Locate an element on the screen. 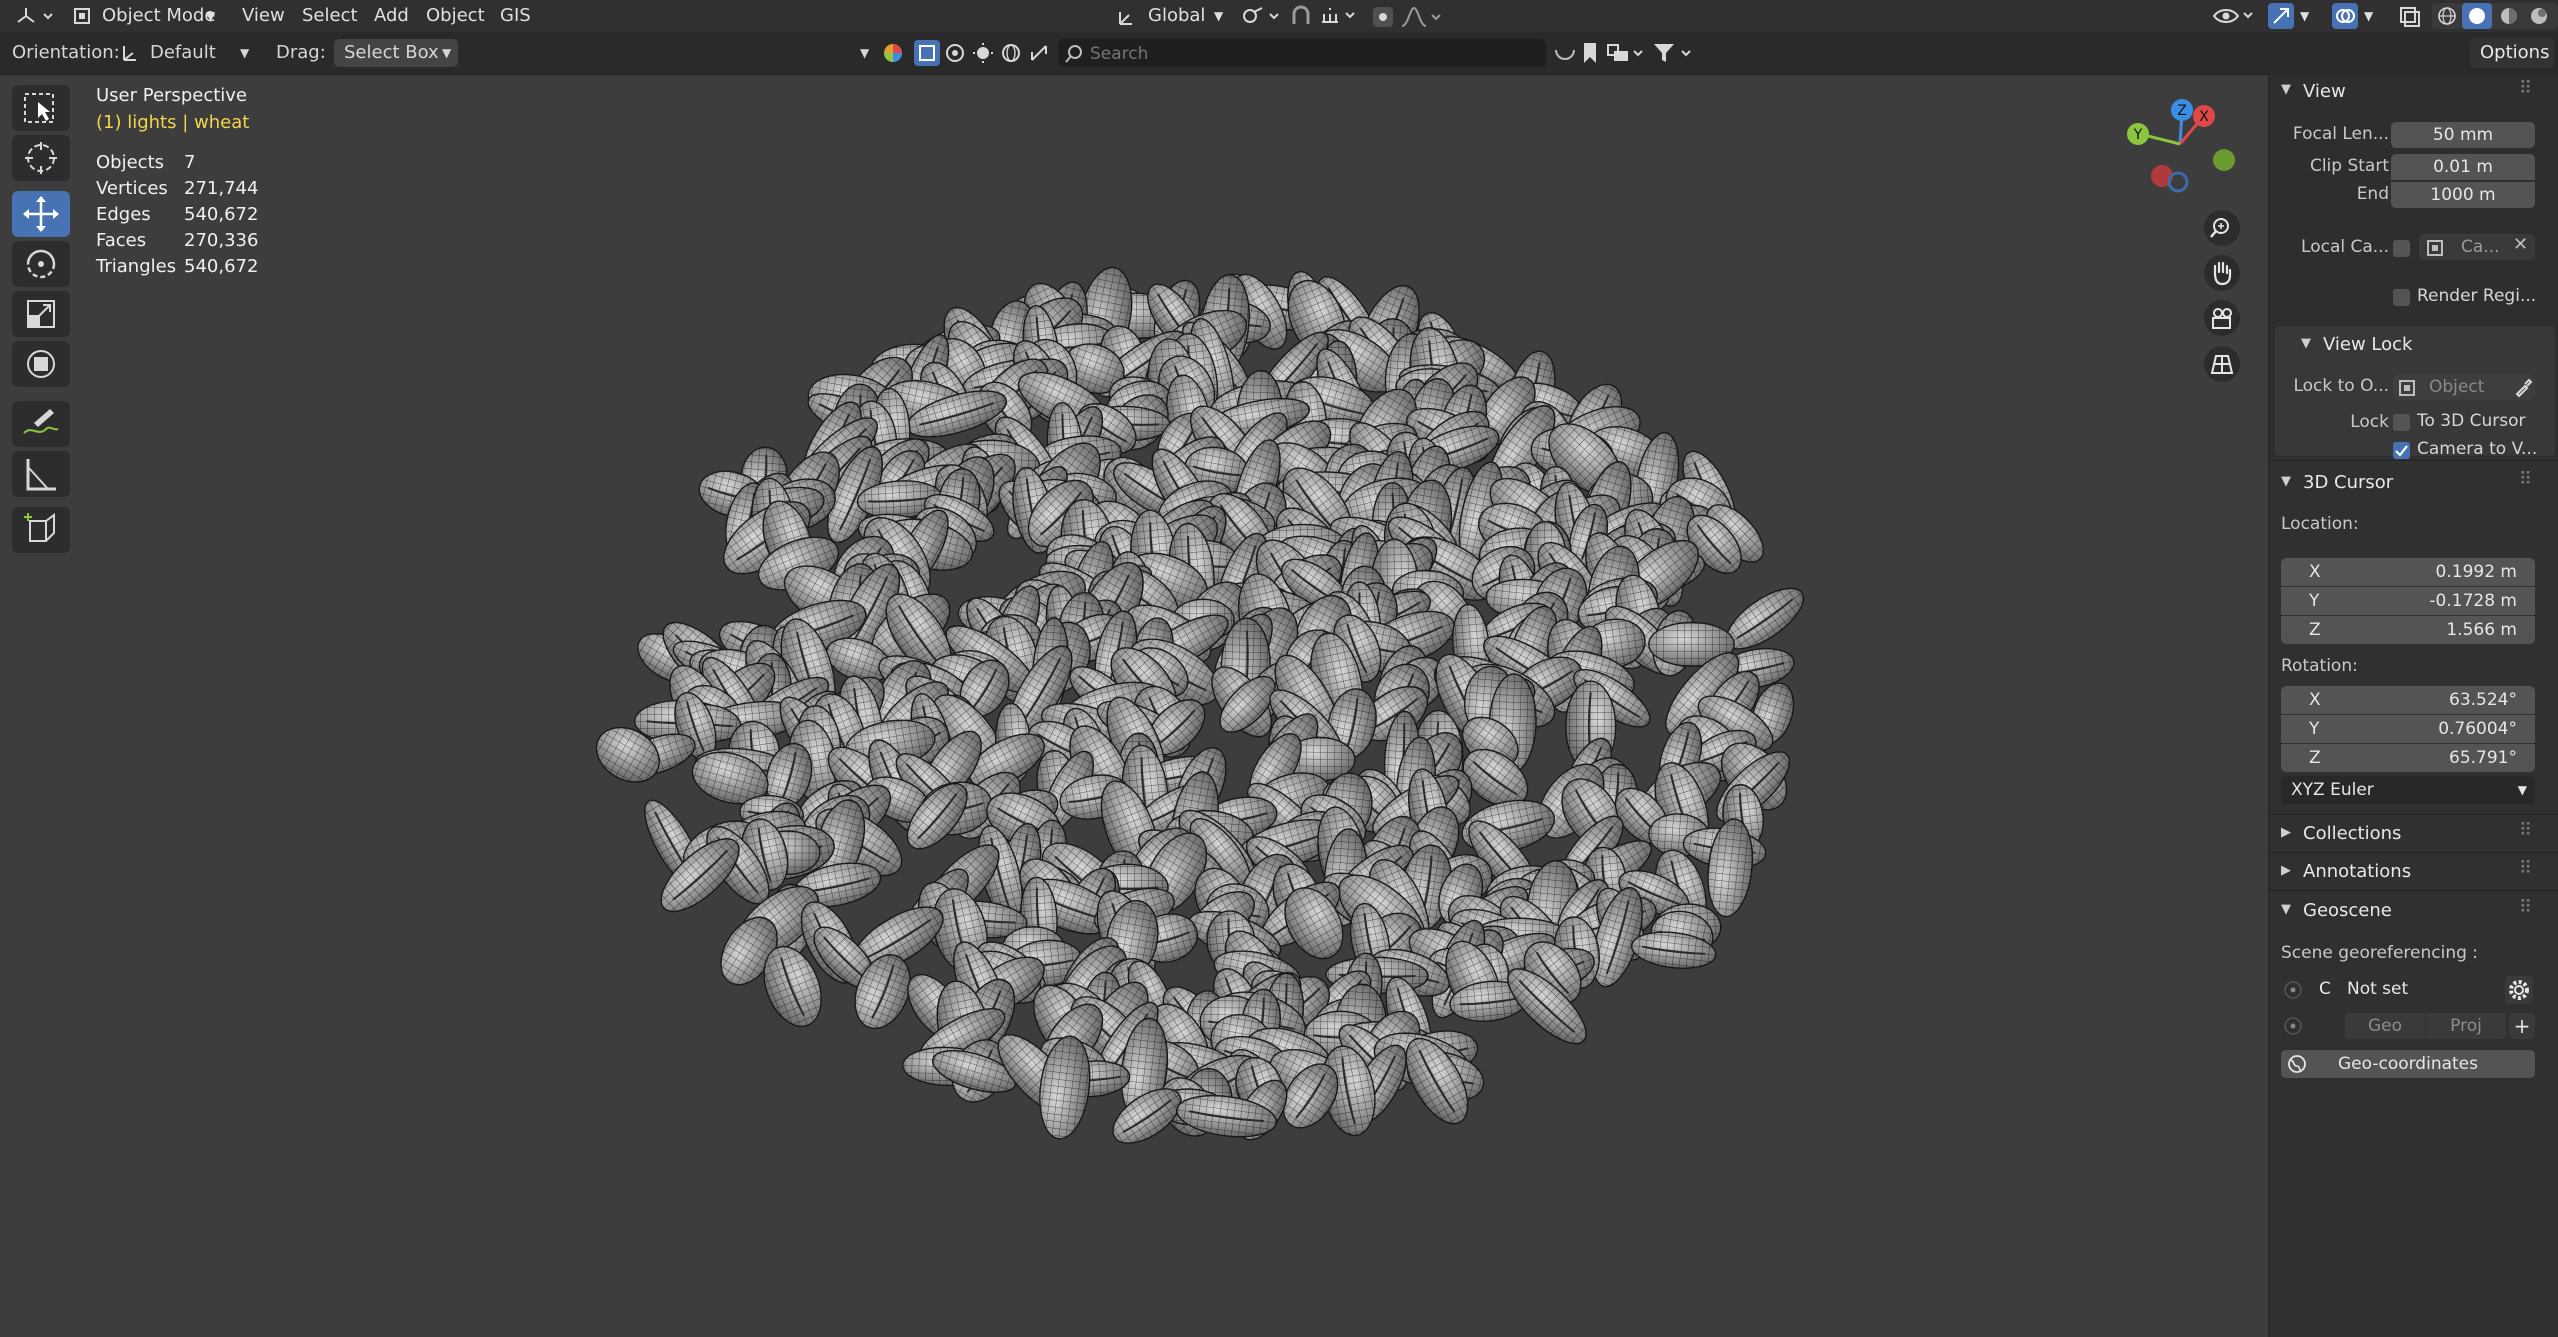 The height and width of the screenshot is (1337, 2558). annotate-tool is located at coordinates (41, 424).